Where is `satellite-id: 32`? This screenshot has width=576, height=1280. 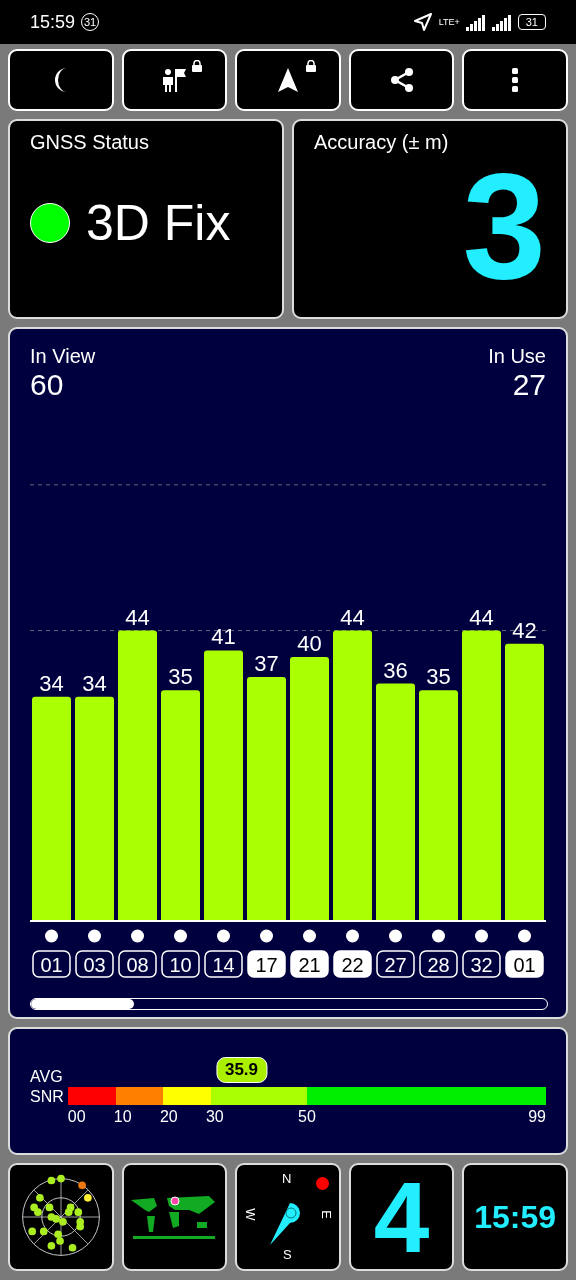 satellite-id: 32 is located at coordinates (481, 964).